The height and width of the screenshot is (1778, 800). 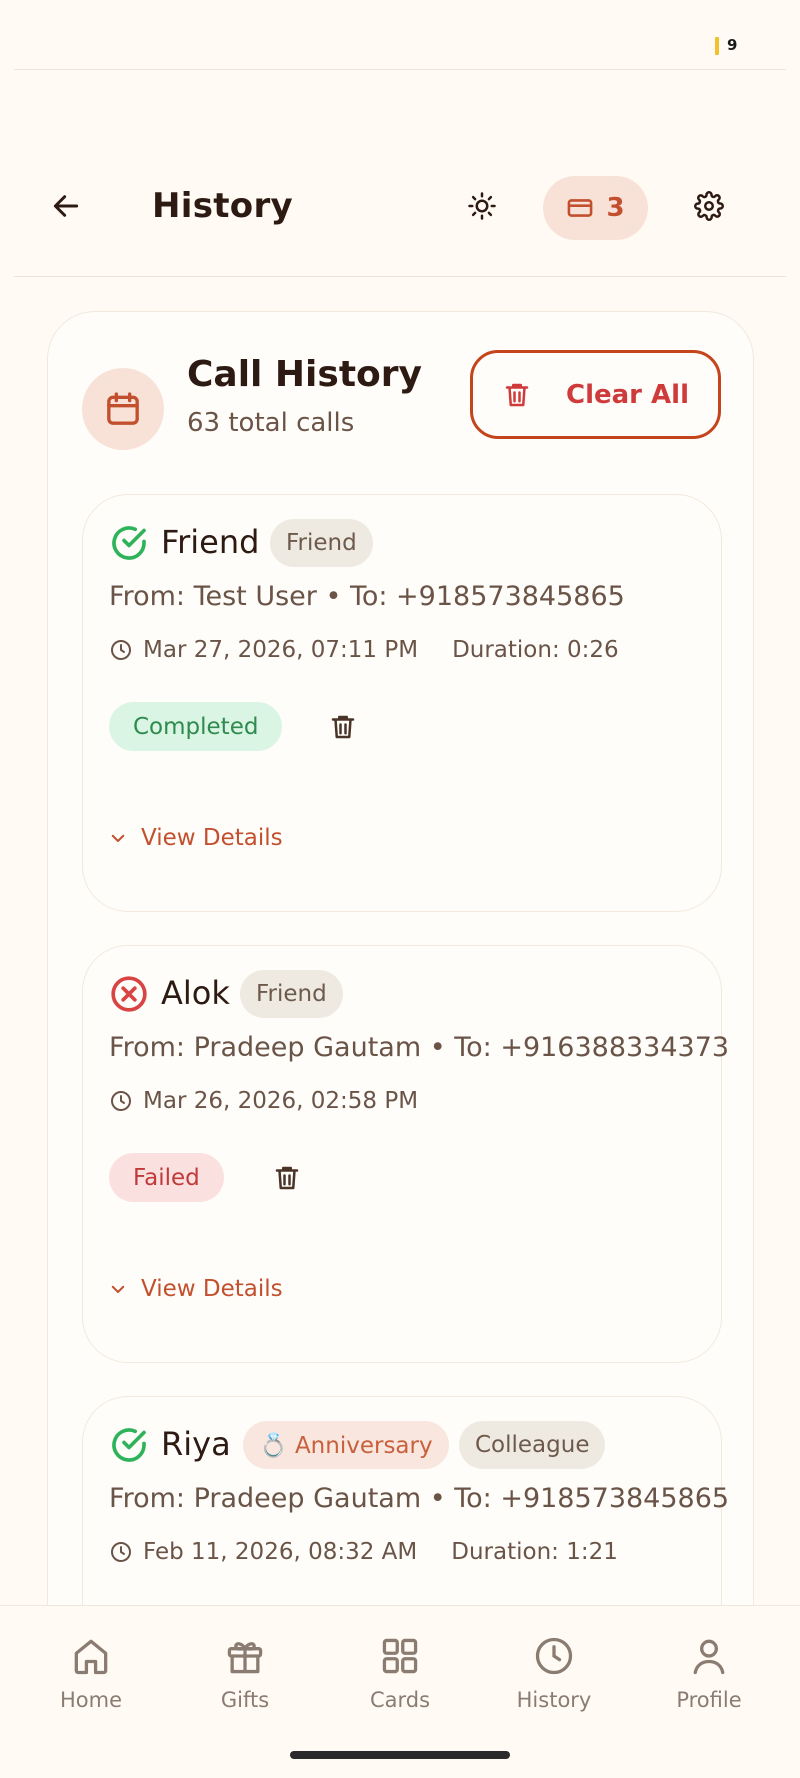 I want to click on panel-title: Call History, so click(x=304, y=374).